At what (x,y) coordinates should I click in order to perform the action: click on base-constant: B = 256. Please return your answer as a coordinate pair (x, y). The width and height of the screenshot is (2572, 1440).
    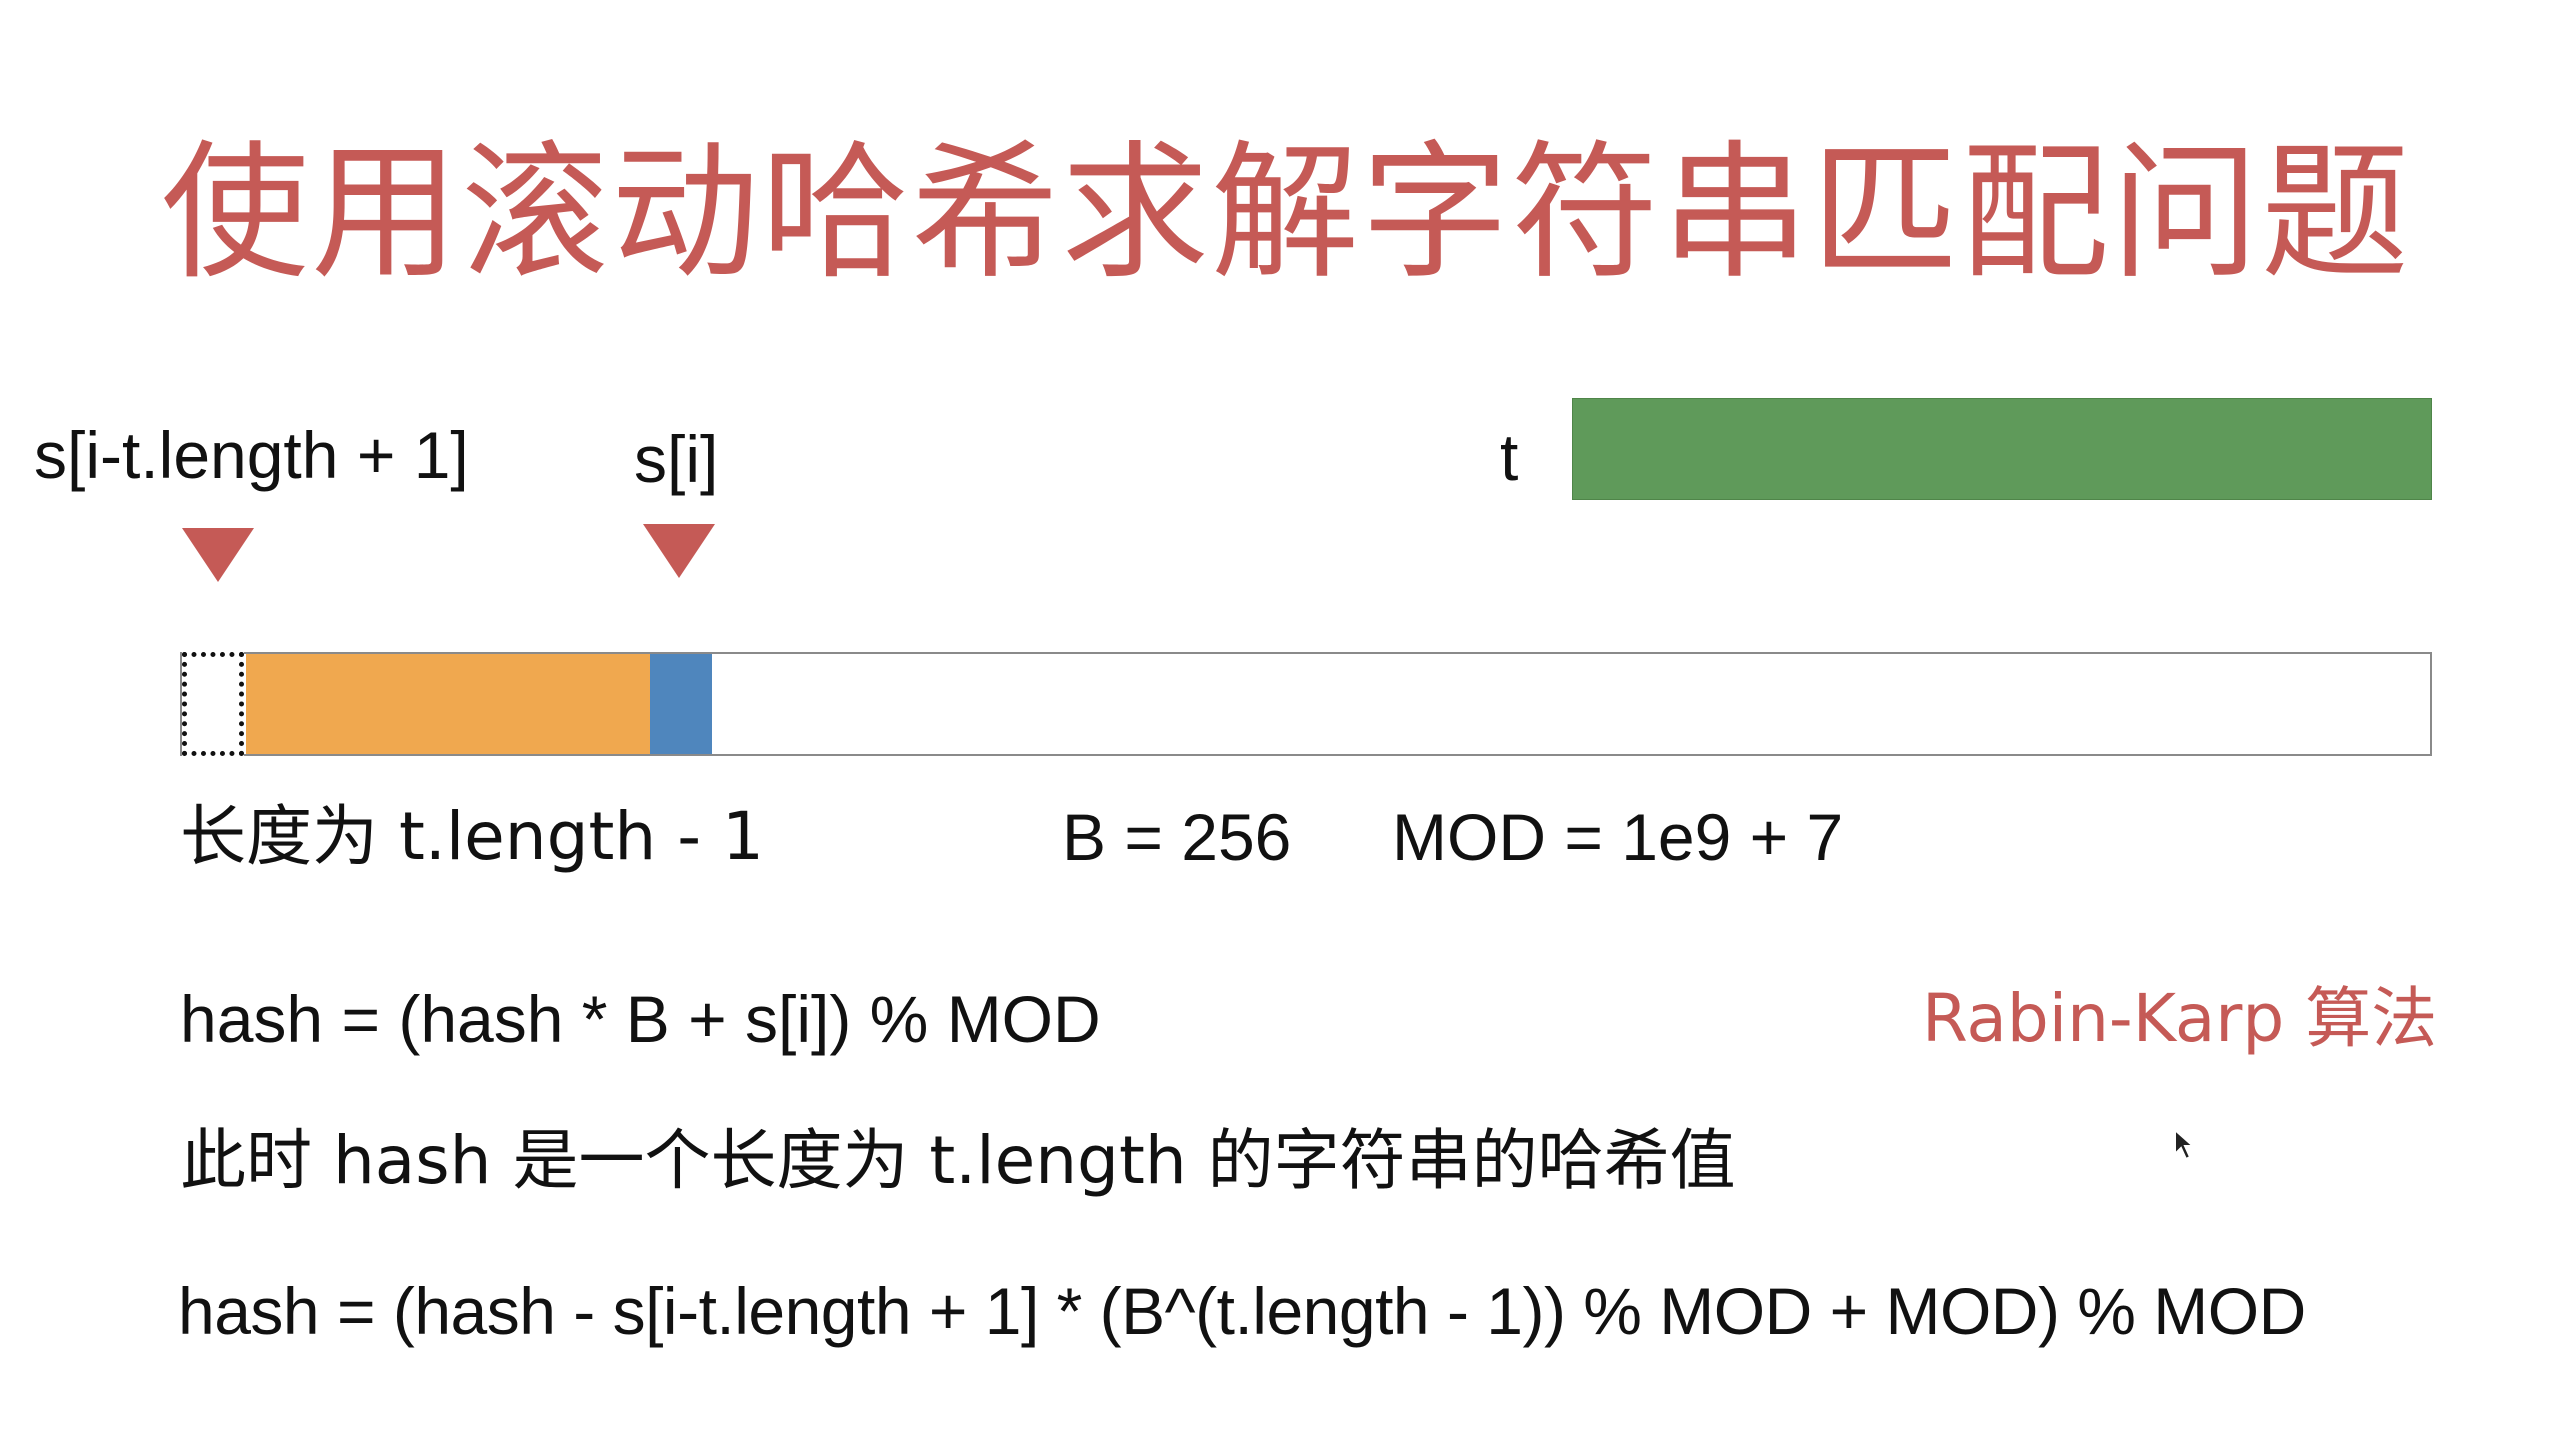
    Looking at the image, I should click on (1177, 837).